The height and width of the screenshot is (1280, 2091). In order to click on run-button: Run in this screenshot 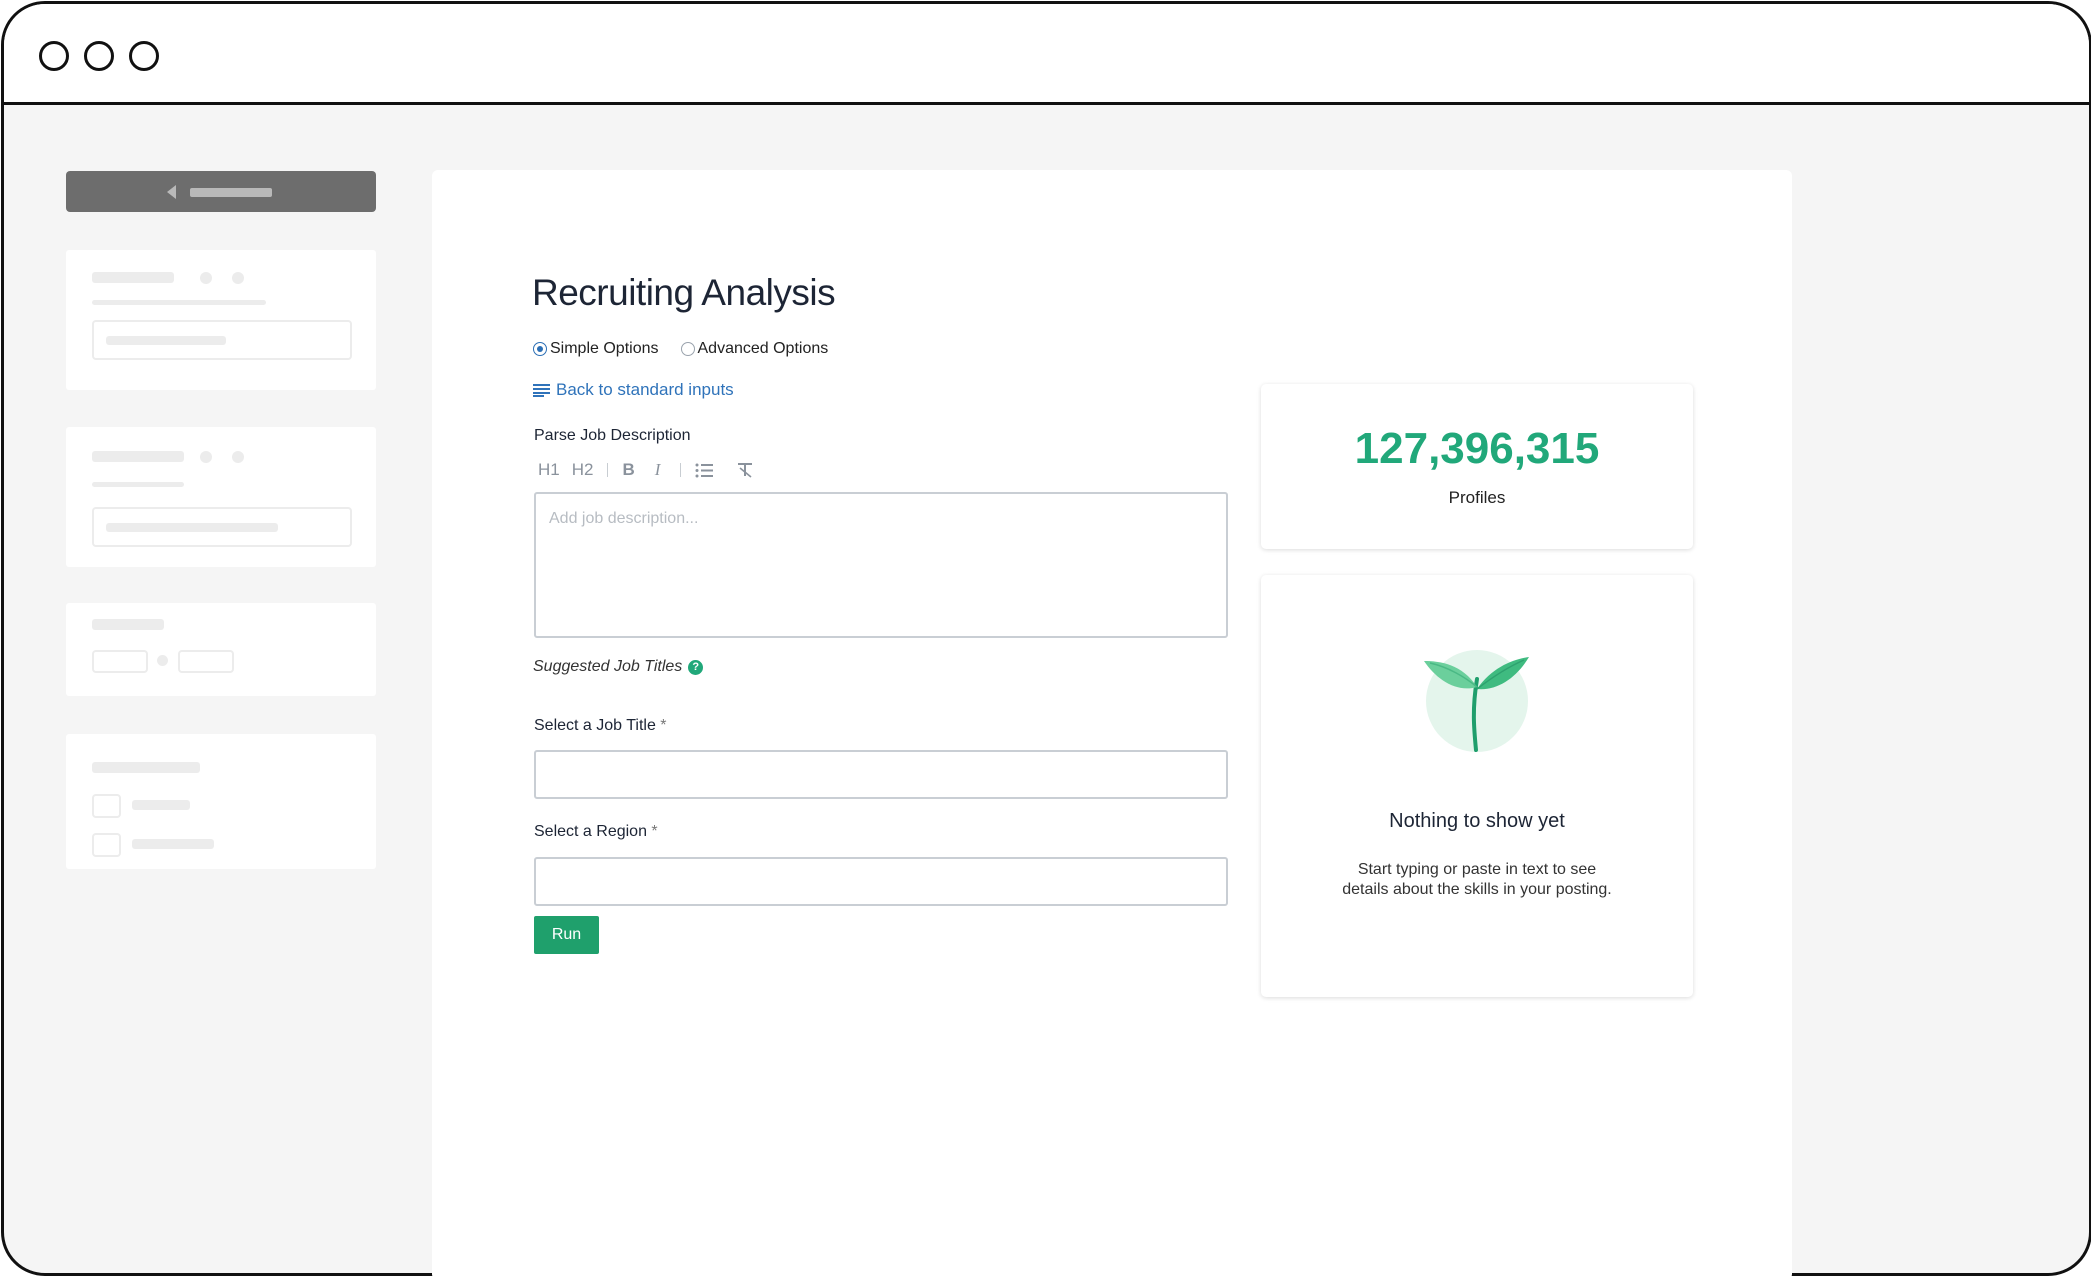, I will do `click(566, 935)`.